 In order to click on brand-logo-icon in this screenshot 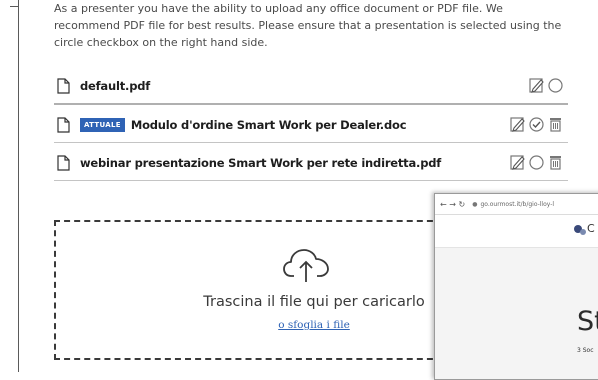, I will do `click(580, 230)`.